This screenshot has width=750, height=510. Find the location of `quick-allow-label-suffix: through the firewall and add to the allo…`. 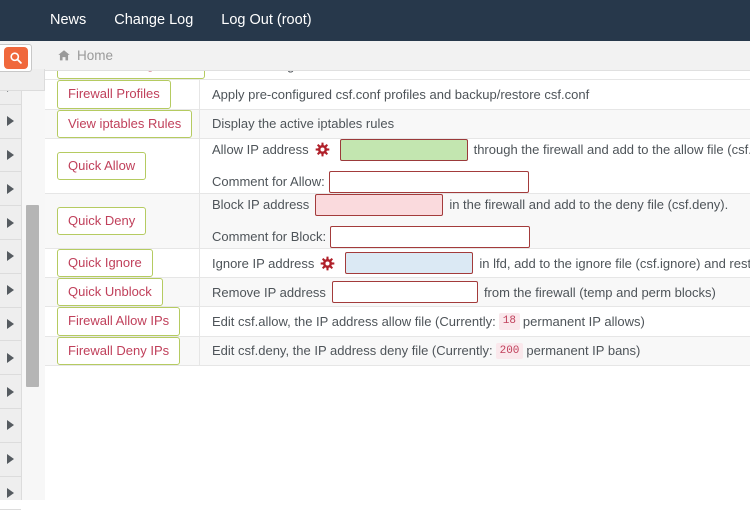

quick-allow-label-suffix: through the firewall and add to the allo… is located at coordinates (611, 150).